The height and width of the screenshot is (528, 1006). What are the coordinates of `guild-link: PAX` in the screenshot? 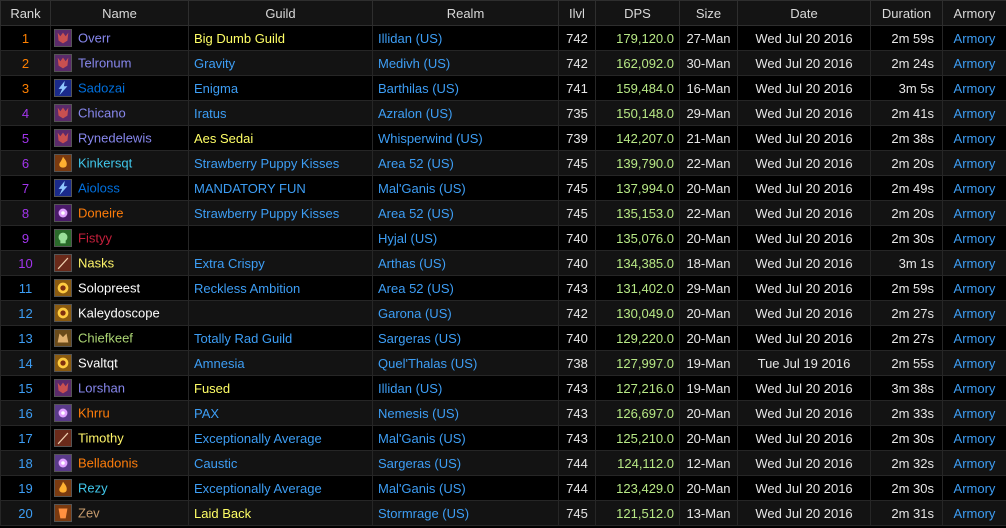 It's located at (206, 413).